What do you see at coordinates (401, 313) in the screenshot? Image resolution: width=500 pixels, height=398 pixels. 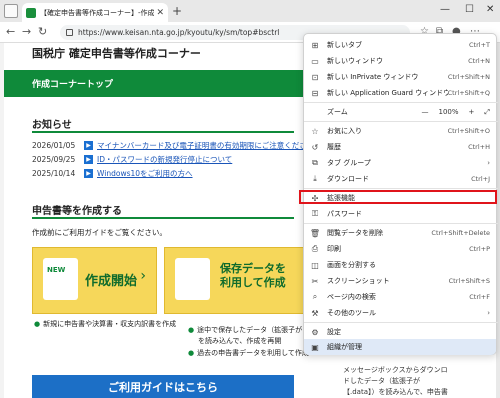 I see `menu-item-more-tools: ⚒ その他のツール ›` at bounding box center [401, 313].